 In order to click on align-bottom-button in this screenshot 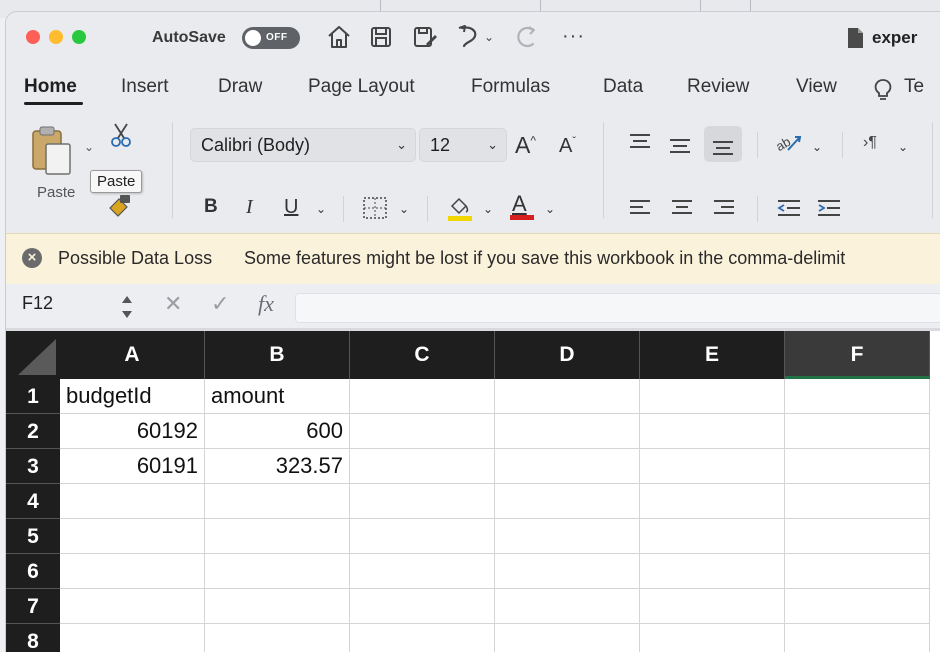, I will do `click(723, 144)`.